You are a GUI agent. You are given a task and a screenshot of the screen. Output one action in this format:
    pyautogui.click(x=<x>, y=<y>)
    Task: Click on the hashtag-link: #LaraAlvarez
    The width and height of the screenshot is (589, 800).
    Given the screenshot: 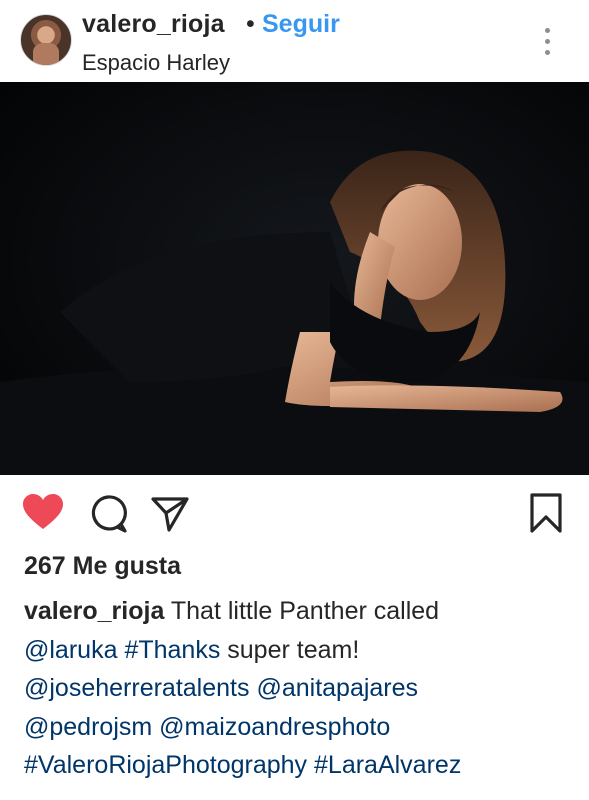 What is the action you would take?
    pyautogui.click(x=387, y=765)
    